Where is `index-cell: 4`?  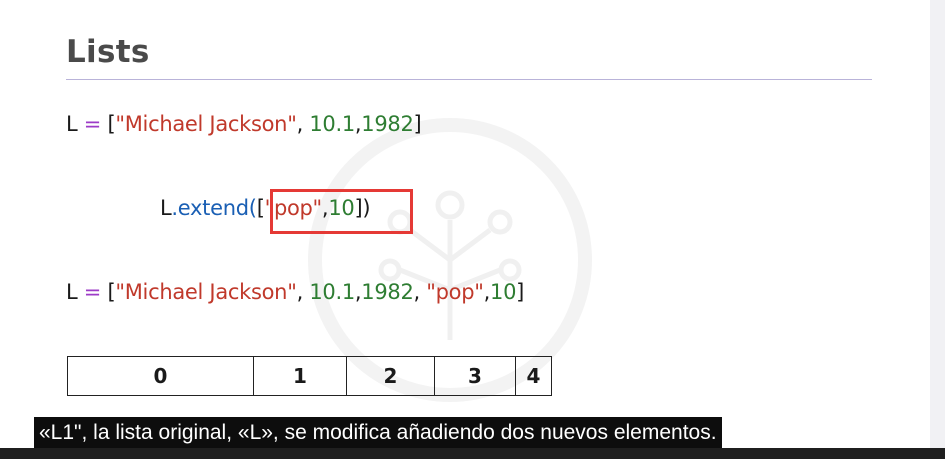
index-cell: 4 is located at coordinates (533, 376).